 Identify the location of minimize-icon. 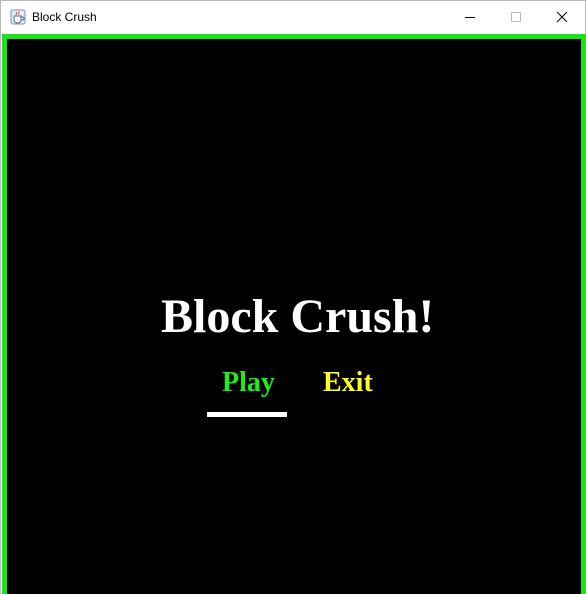
(470, 17).